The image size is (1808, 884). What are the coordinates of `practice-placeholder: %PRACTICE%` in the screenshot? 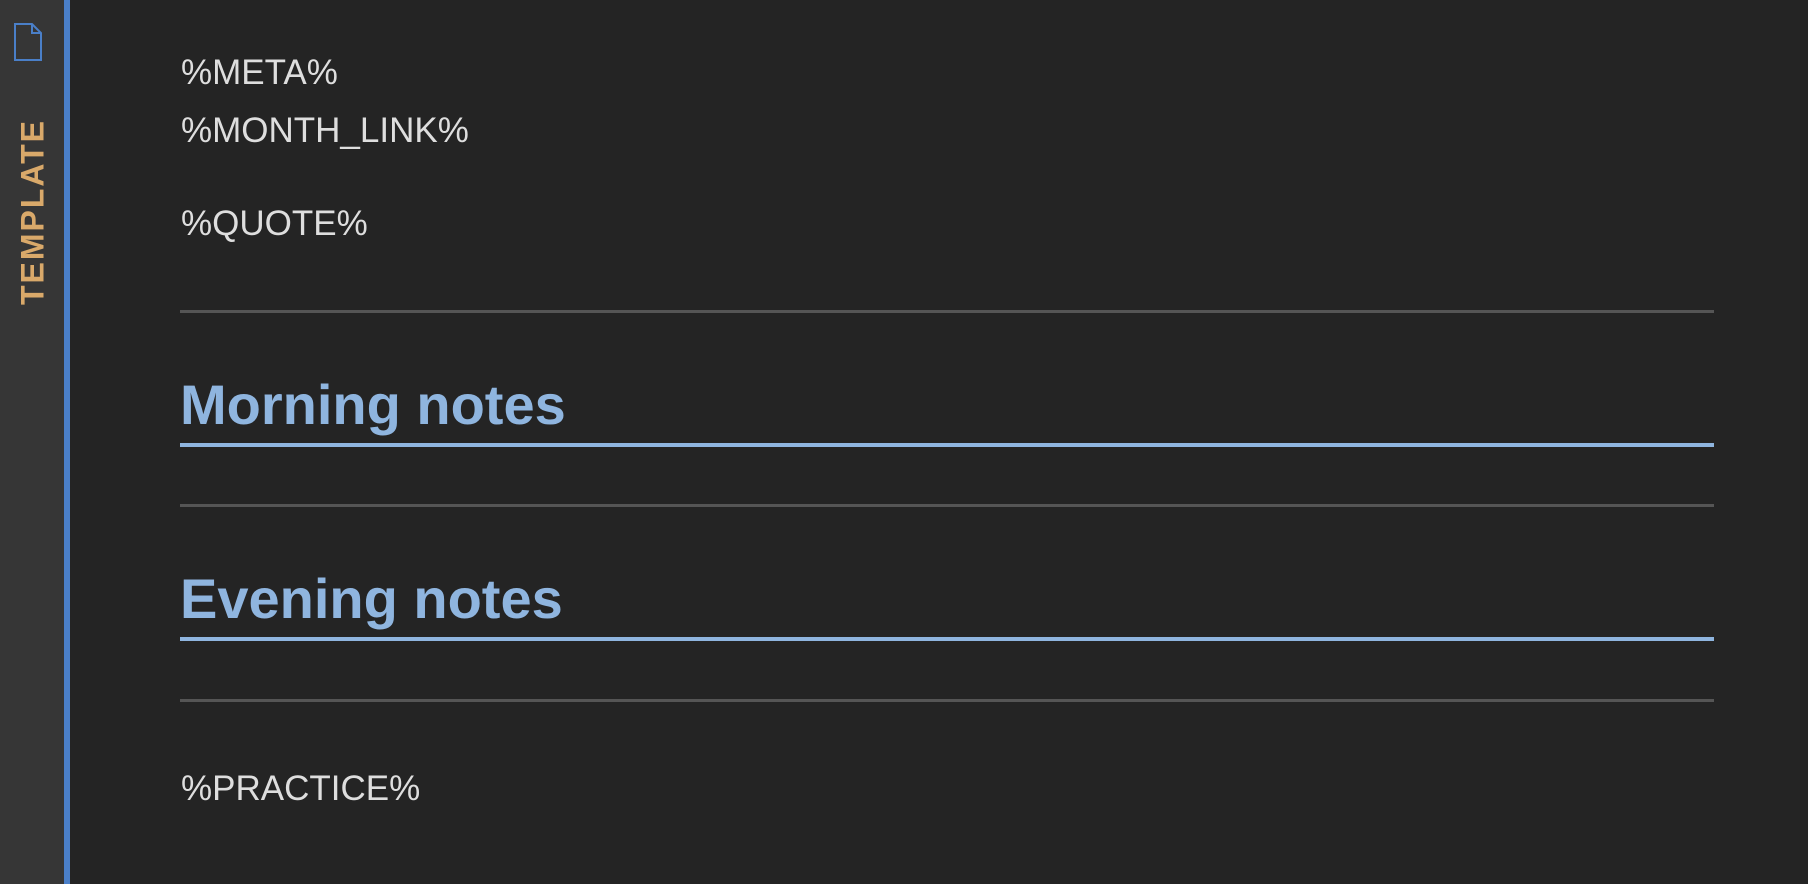 It's located at (301, 788).